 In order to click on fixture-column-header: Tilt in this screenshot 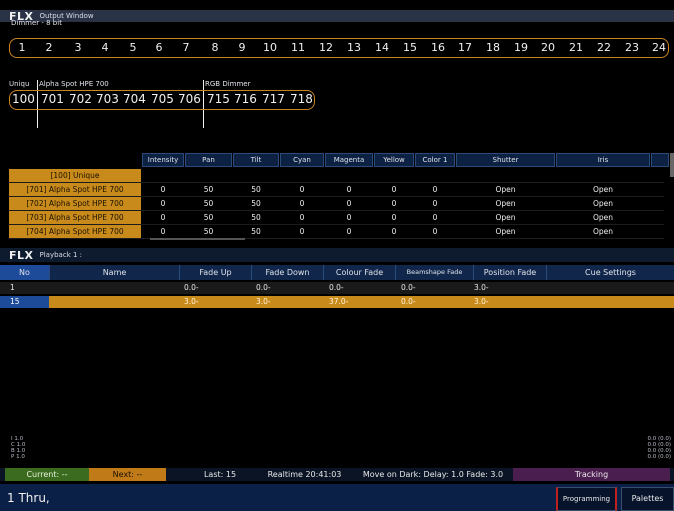, I will do `click(256, 160)`.